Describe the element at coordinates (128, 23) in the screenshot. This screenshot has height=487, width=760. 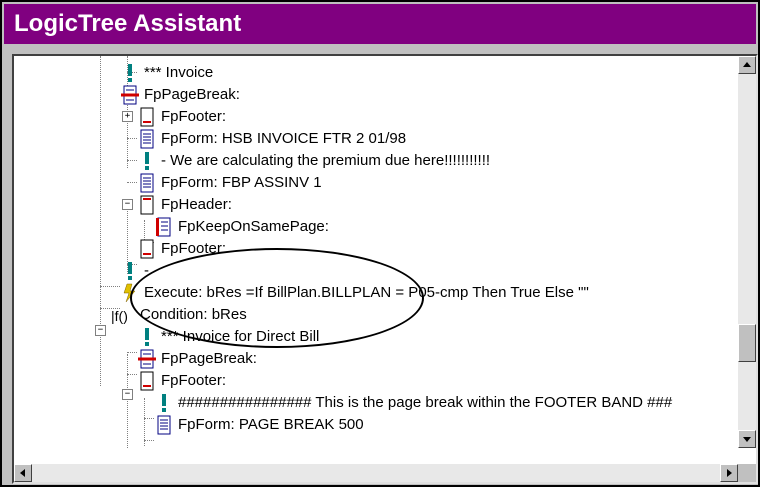
I see `window-title: LogicTree Assistant` at that location.